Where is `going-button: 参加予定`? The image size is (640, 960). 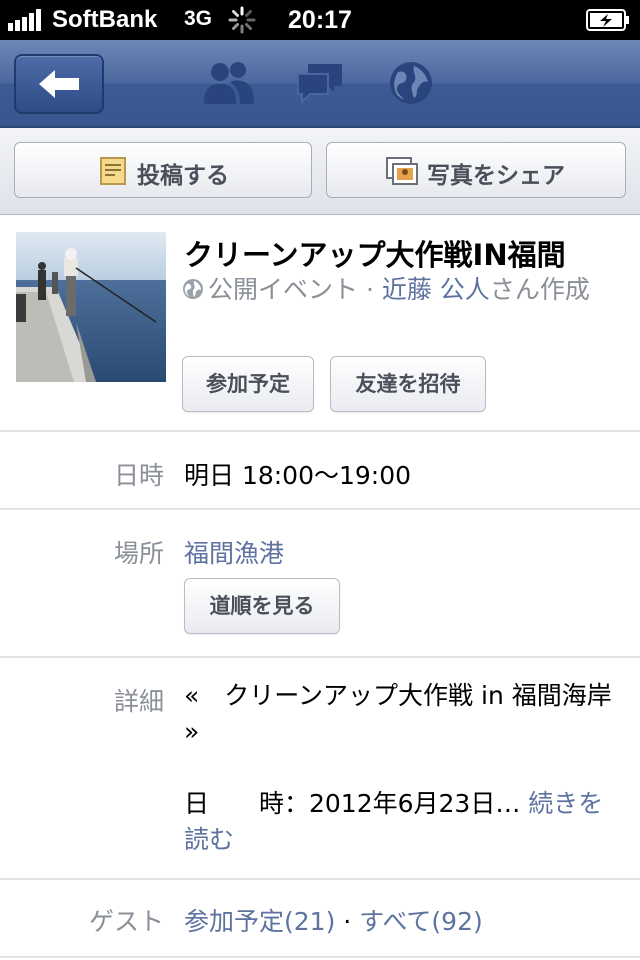 going-button: 参加予定 is located at coordinates (248, 384).